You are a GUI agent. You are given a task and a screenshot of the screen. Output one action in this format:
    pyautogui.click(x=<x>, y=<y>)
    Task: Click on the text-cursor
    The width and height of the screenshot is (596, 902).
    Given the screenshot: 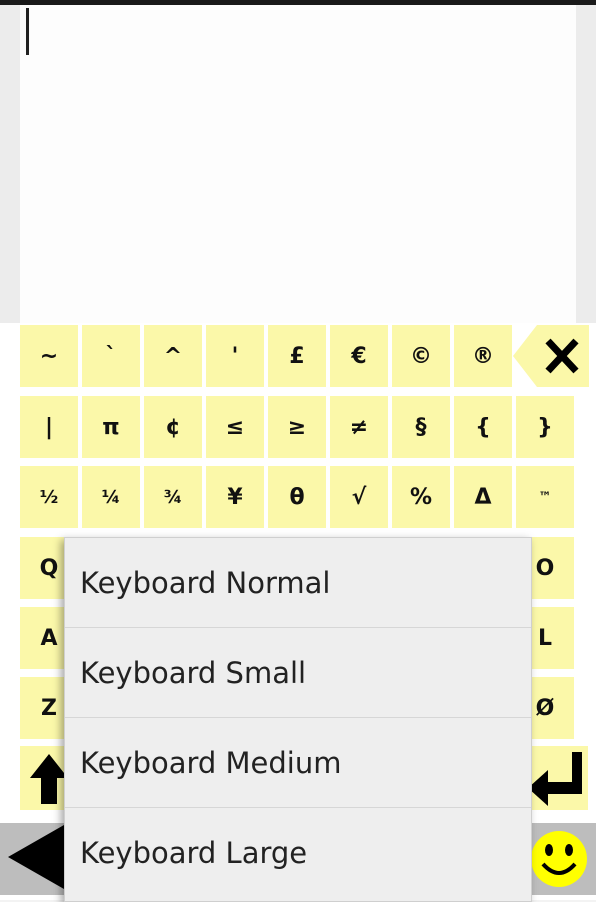 What is the action you would take?
    pyautogui.click(x=27, y=31)
    